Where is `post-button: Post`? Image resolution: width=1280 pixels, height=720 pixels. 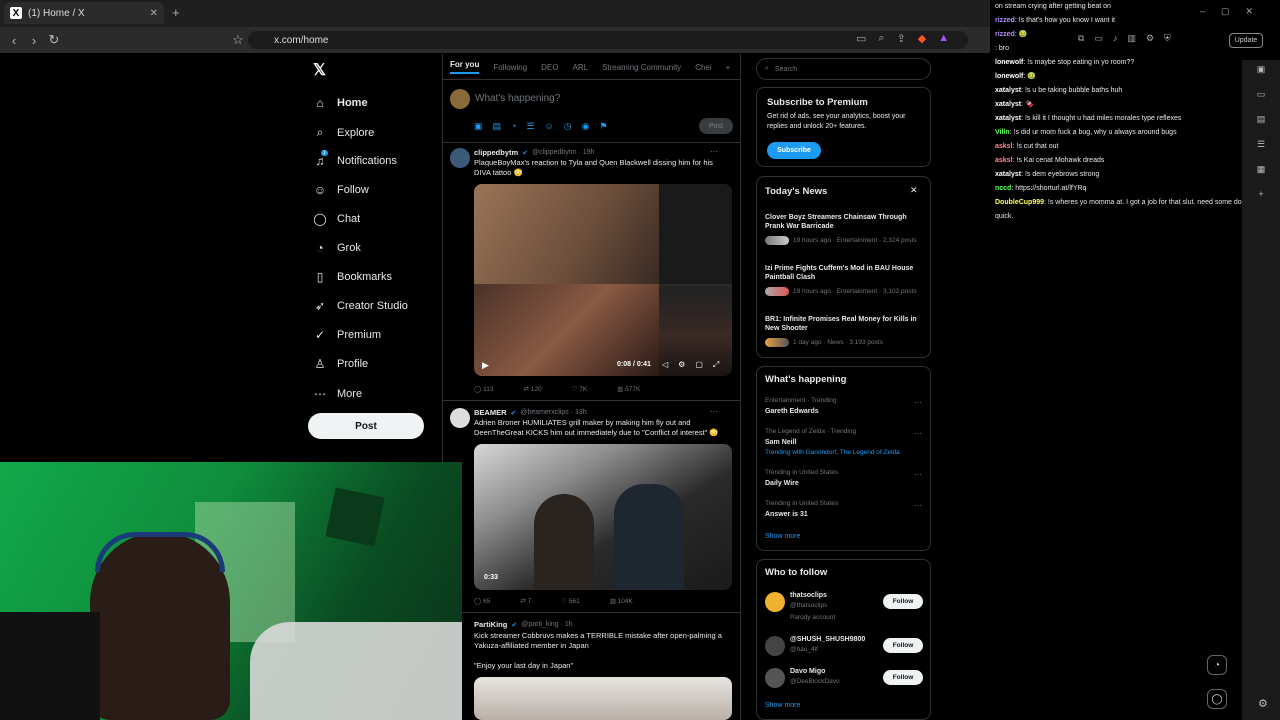 post-button: Post is located at coordinates (366, 426).